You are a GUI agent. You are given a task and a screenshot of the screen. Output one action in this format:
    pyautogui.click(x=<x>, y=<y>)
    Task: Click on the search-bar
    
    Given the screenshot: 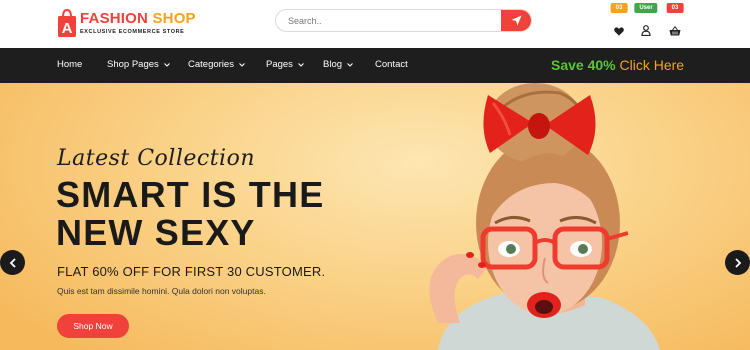 What is the action you would take?
    pyautogui.click(x=403, y=20)
    